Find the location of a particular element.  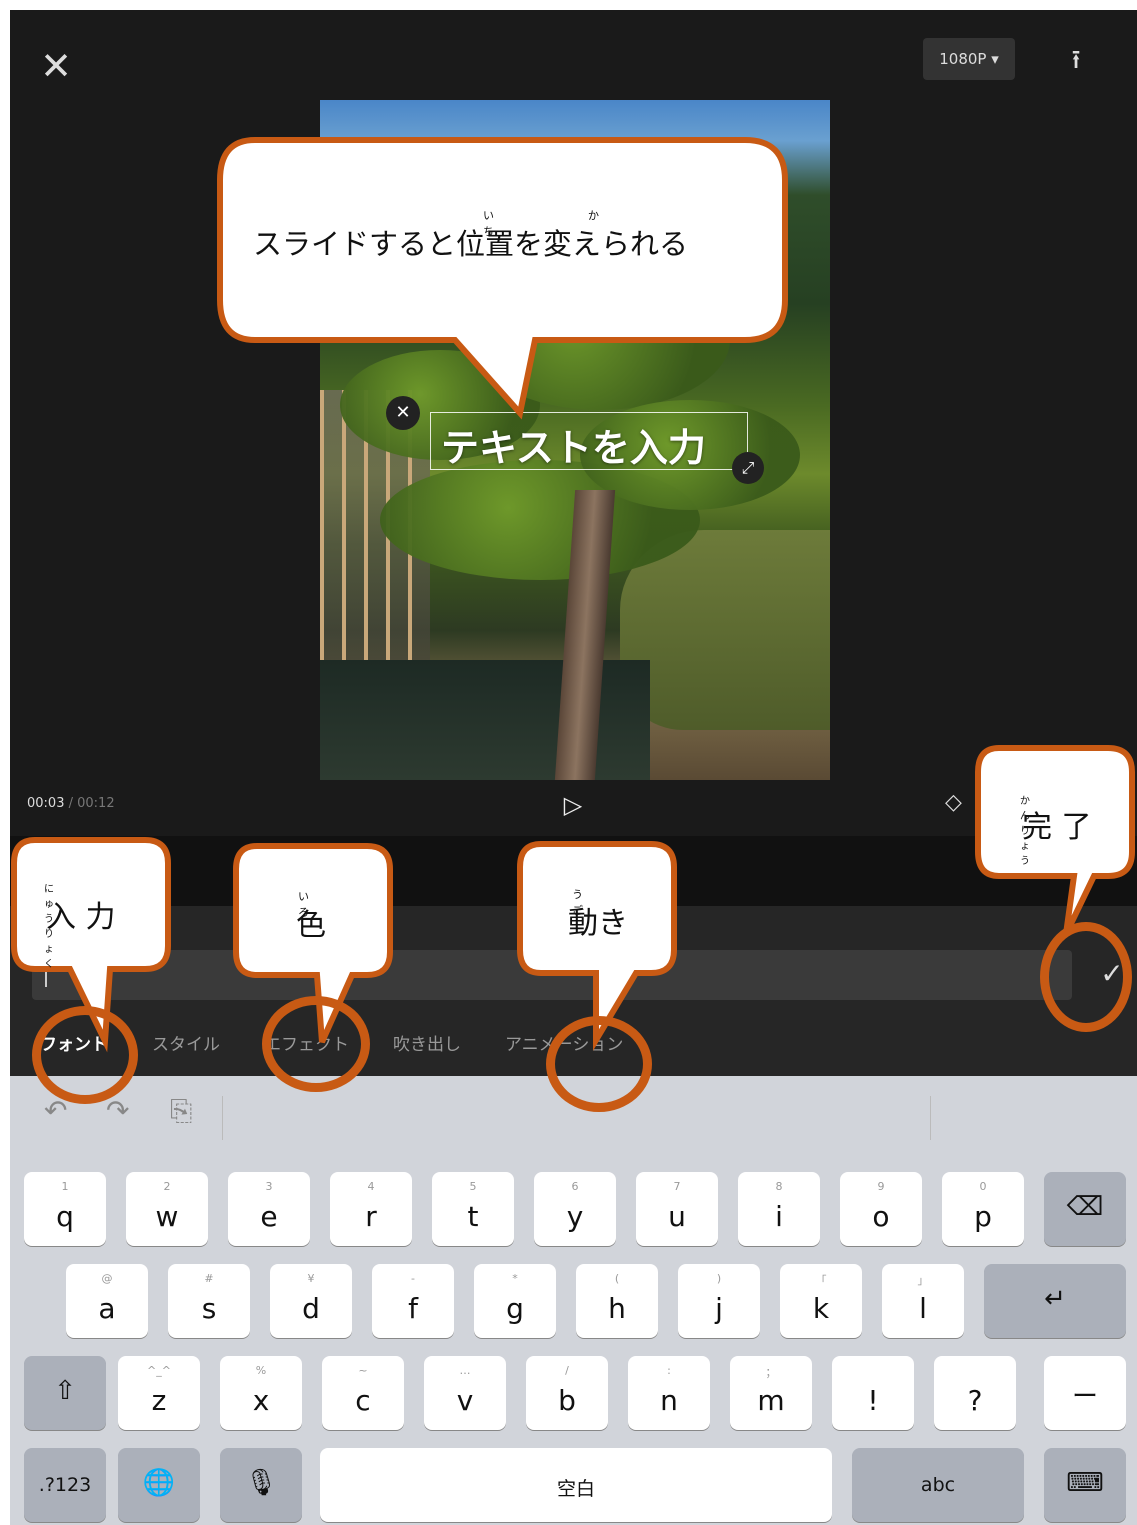

key-g: * g is located at coordinates (515, 1301).